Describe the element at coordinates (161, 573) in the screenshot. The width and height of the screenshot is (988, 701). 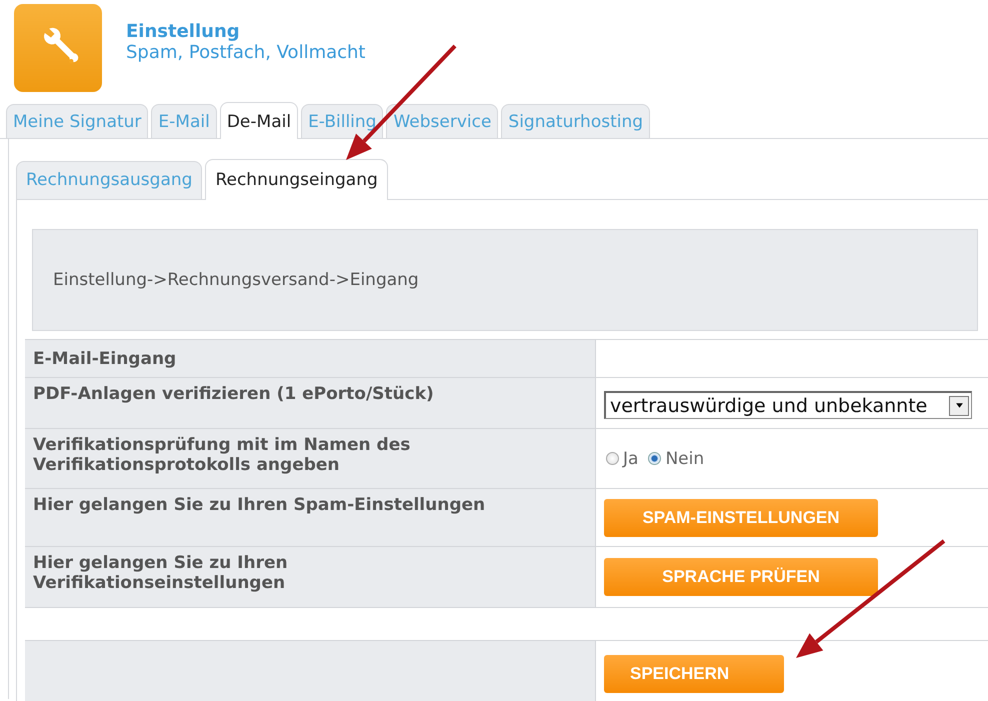
I see `field-label: Hier gelangen Sie zu Ihren Verifikationseinstellungen` at that location.